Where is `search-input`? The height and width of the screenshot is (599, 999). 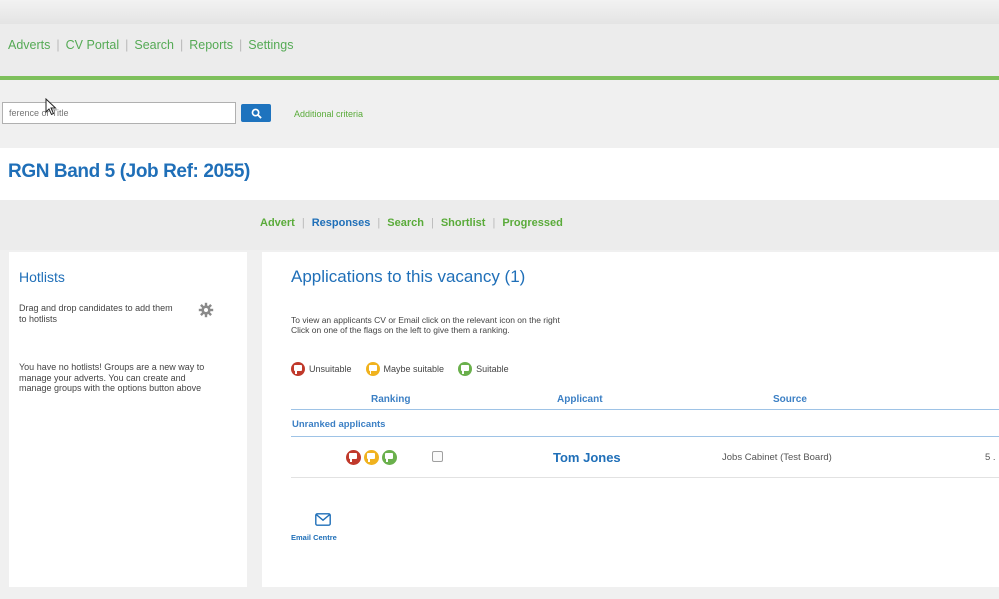
search-input is located at coordinates (119, 113).